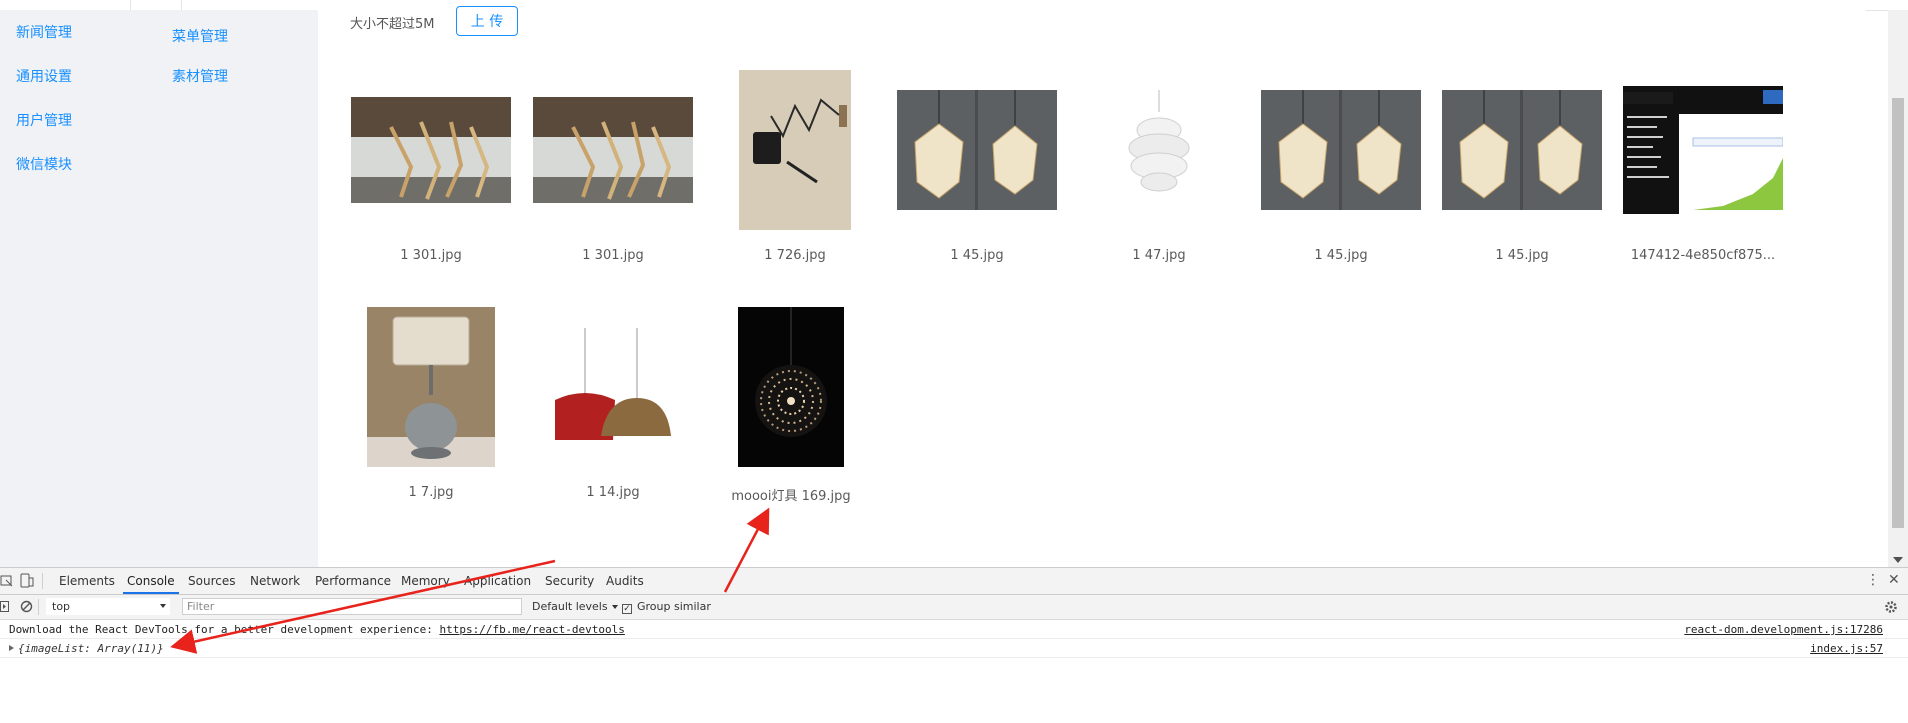  What do you see at coordinates (570, 606) in the screenshot?
I see `log-levels-label: Default levels` at bounding box center [570, 606].